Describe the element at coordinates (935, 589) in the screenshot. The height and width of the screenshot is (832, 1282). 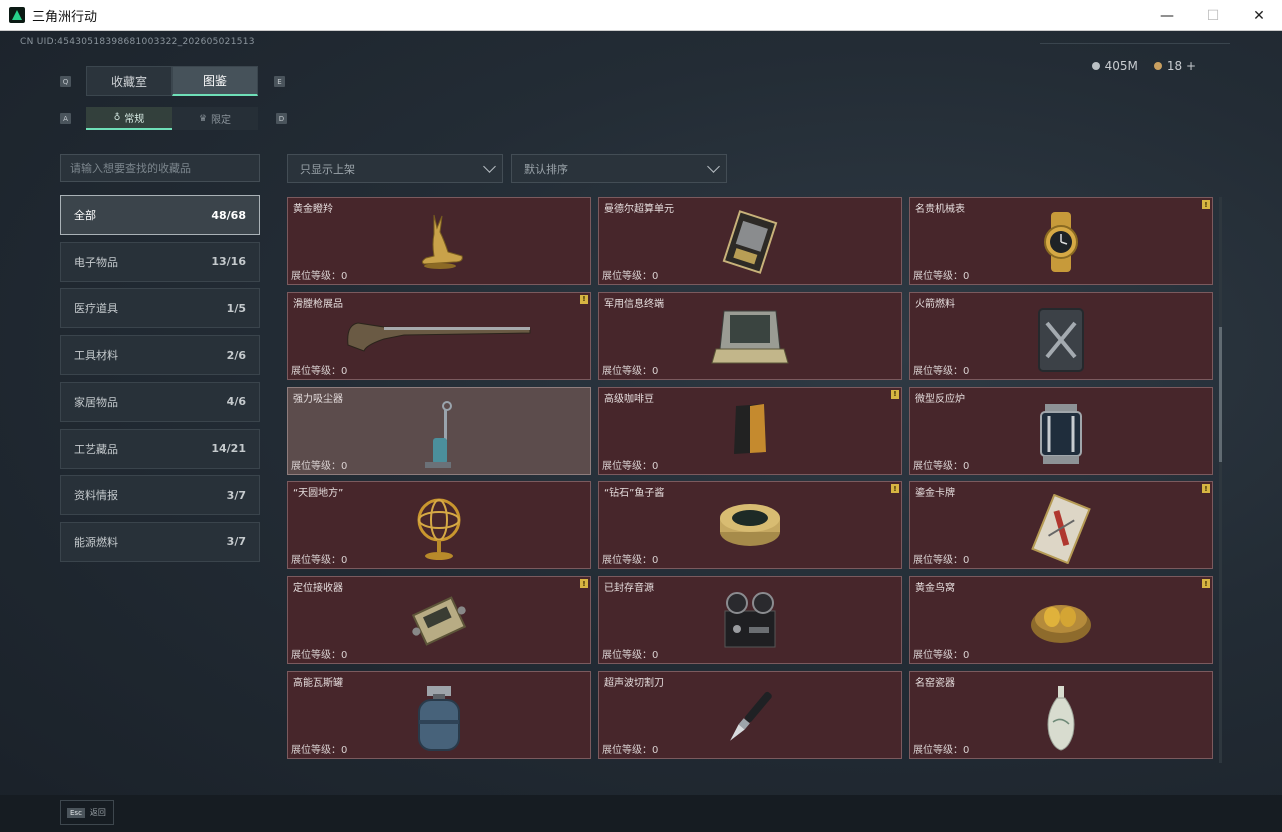
I see `item-name: 黄金鸟窝` at that location.